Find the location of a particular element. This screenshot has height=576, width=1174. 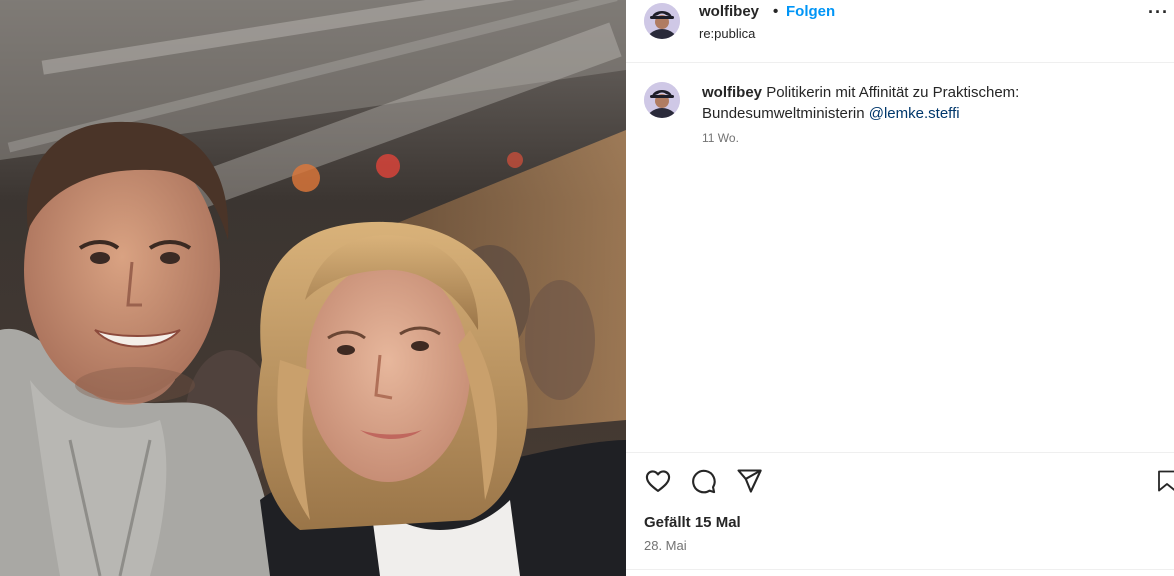

share-icon is located at coordinates (749, 481).